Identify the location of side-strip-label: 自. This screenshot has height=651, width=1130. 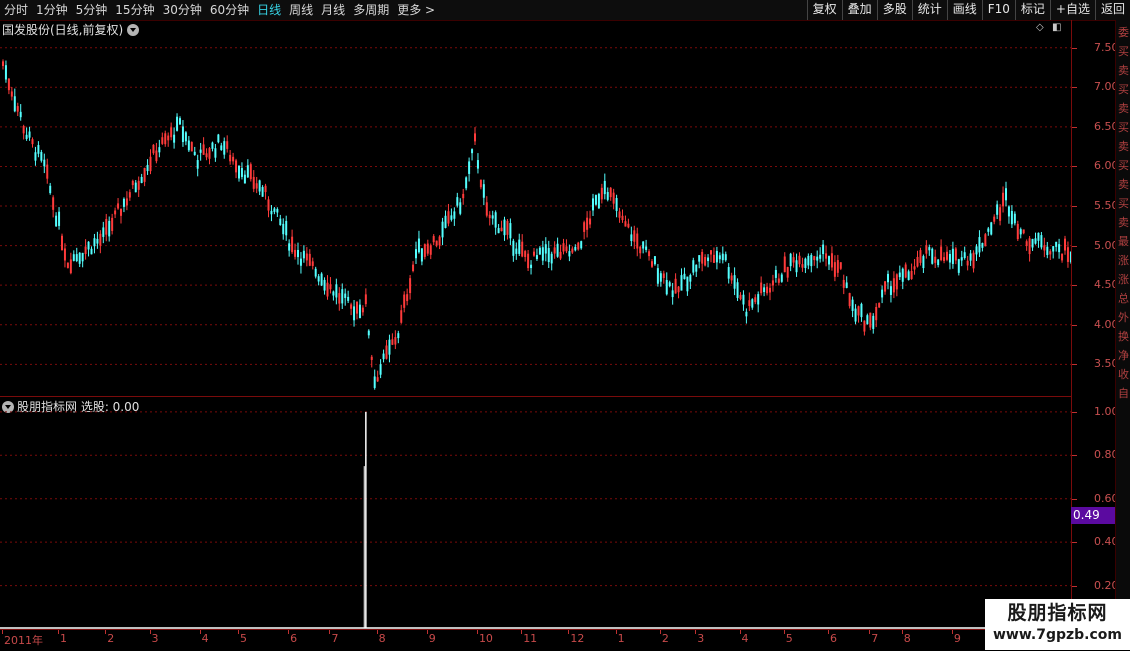
(1123, 393).